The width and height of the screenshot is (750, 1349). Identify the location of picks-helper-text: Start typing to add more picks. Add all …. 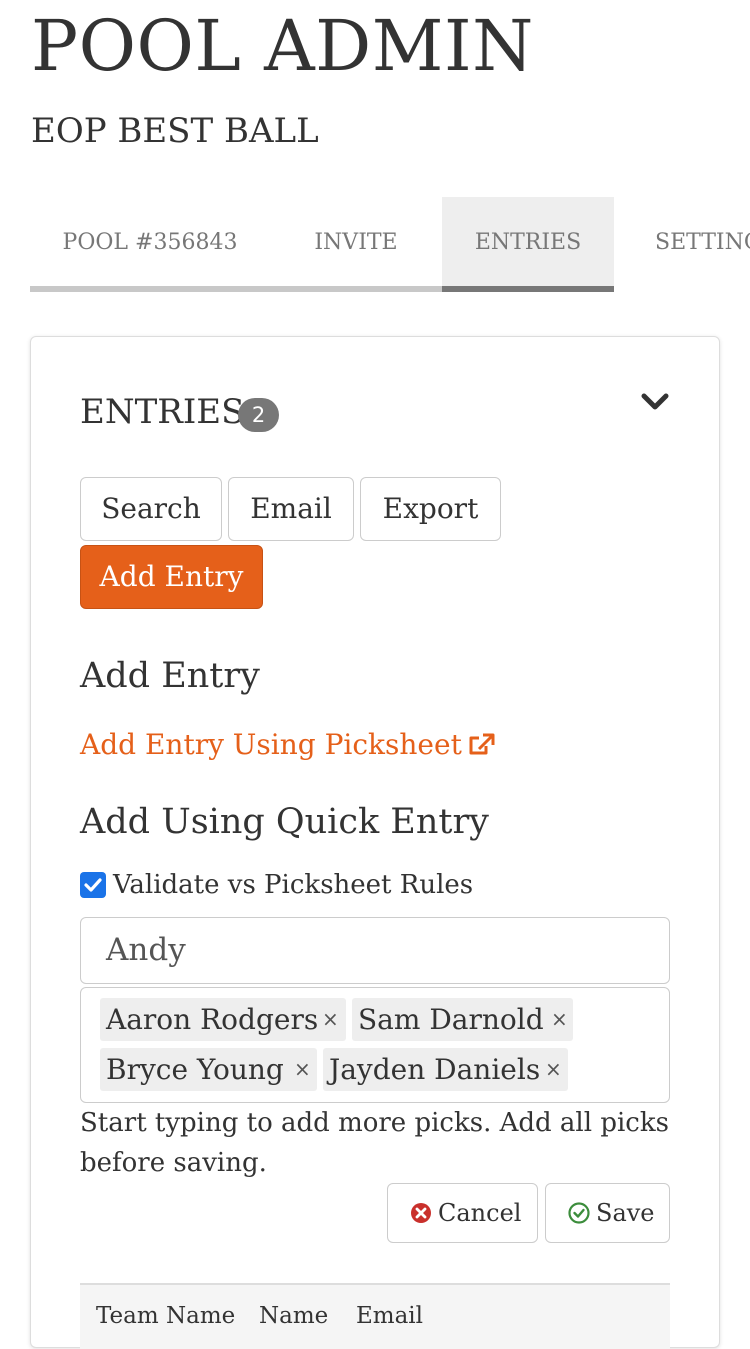
(374, 1143).